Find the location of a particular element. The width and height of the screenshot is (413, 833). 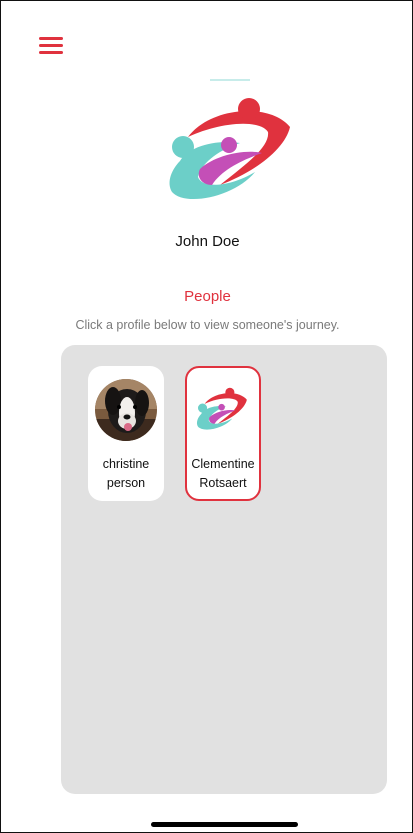

family-logo-icon is located at coordinates (229, 139).